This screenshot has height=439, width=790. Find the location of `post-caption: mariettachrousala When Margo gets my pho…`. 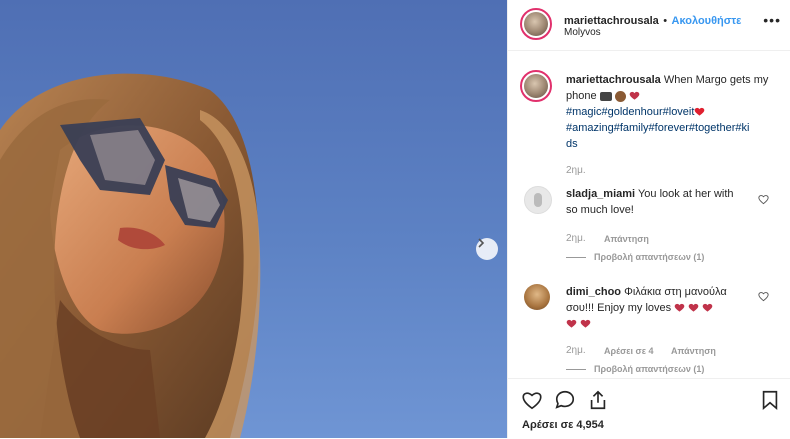

post-caption: mariettachrousala When Margo gets my pho… is located at coordinates (671, 112).